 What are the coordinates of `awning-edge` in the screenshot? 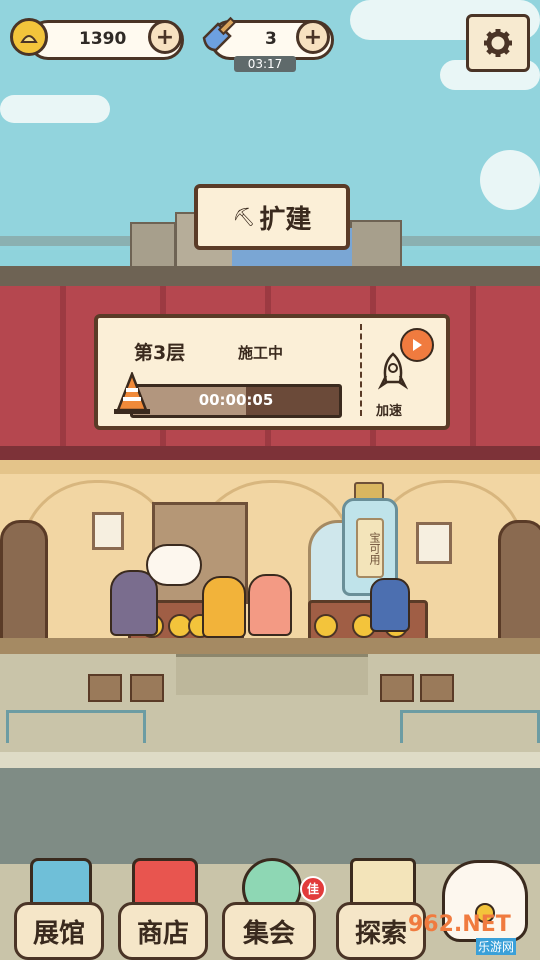 It's located at (270, 453).